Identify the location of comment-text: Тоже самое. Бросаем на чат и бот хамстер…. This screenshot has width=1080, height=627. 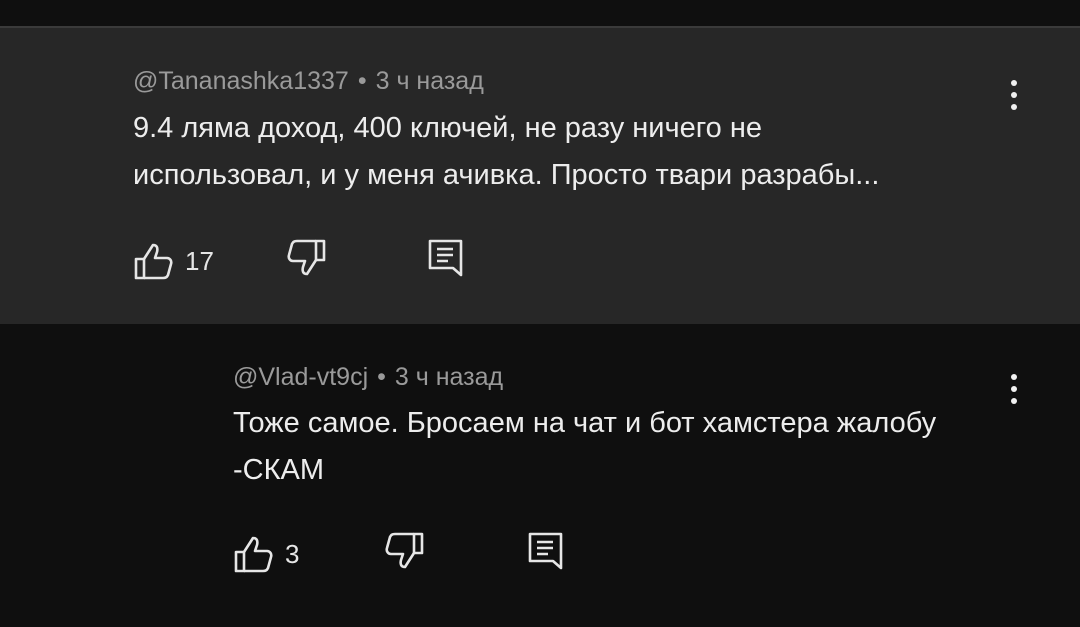
(585, 446).